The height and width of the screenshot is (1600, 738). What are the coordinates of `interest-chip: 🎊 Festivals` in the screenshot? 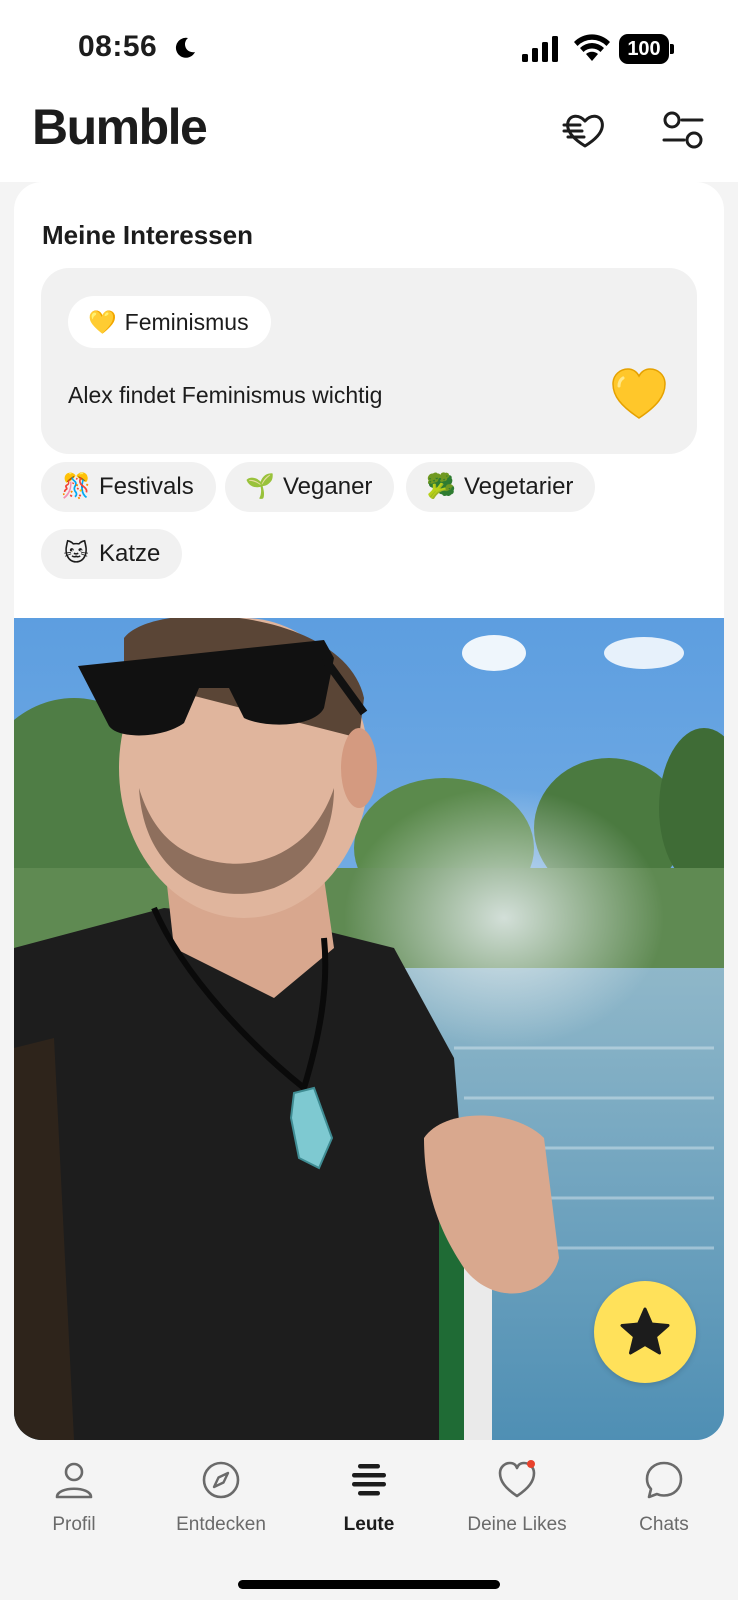 It's located at (128, 487).